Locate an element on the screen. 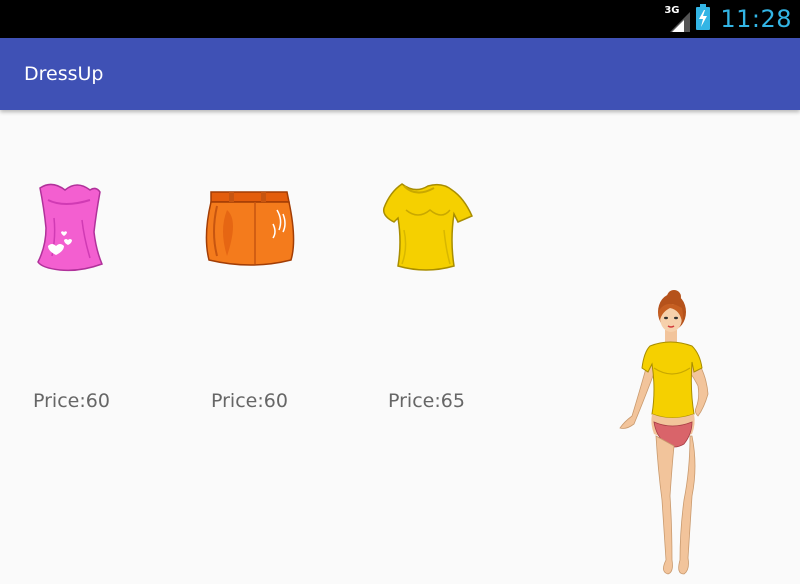  app-title: DressUp is located at coordinates (64, 74).